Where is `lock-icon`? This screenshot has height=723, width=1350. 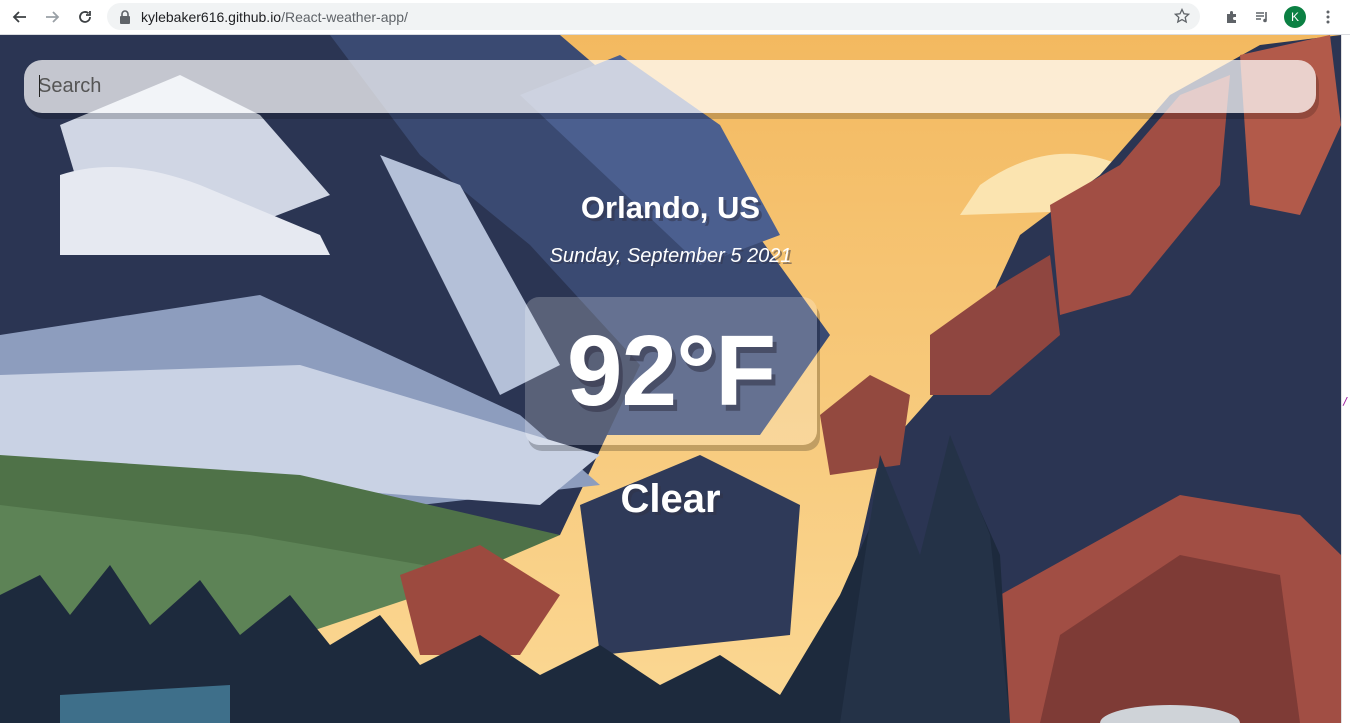 lock-icon is located at coordinates (125, 16).